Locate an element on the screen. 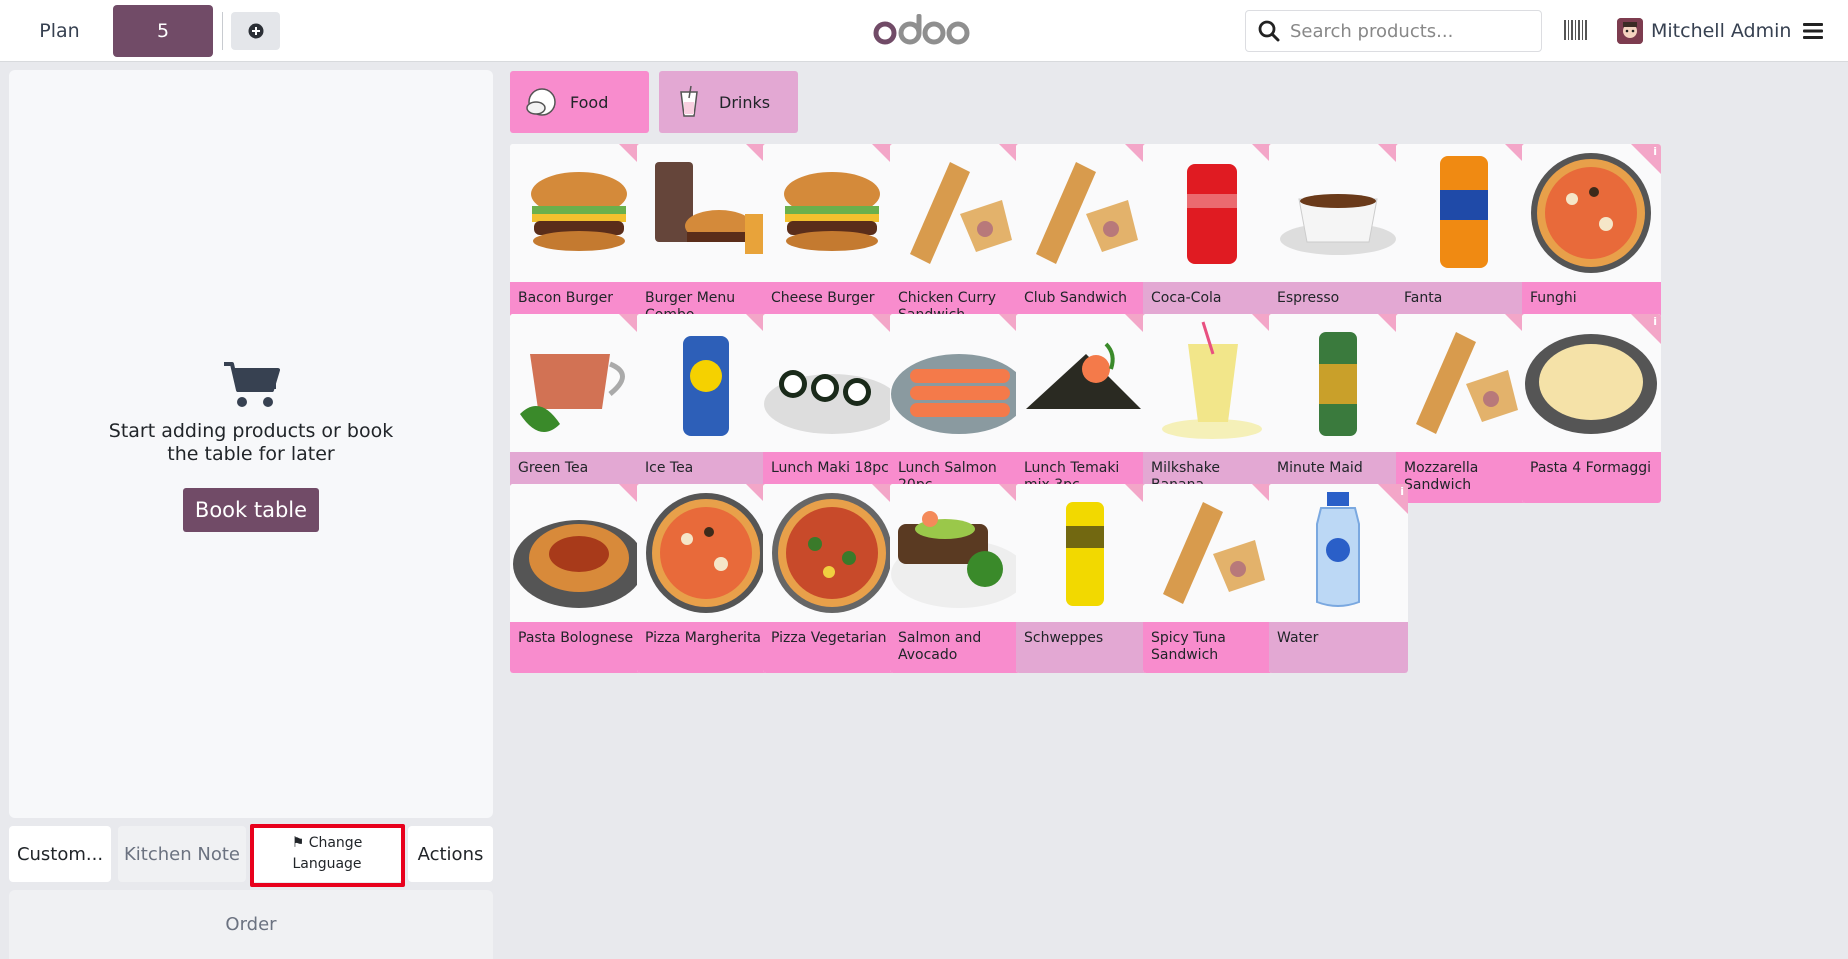 This screenshot has width=1848, height=959. product-name: Pasta Bolognese is located at coordinates (579, 647).